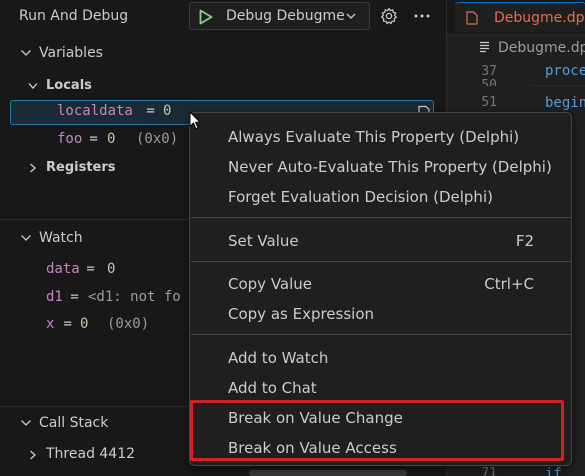 This screenshot has width=585, height=476. What do you see at coordinates (381, 283) in the screenshot?
I see `menu-item-copy-value: Copy Value Ctrl+C` at bounding box center [381, 283].